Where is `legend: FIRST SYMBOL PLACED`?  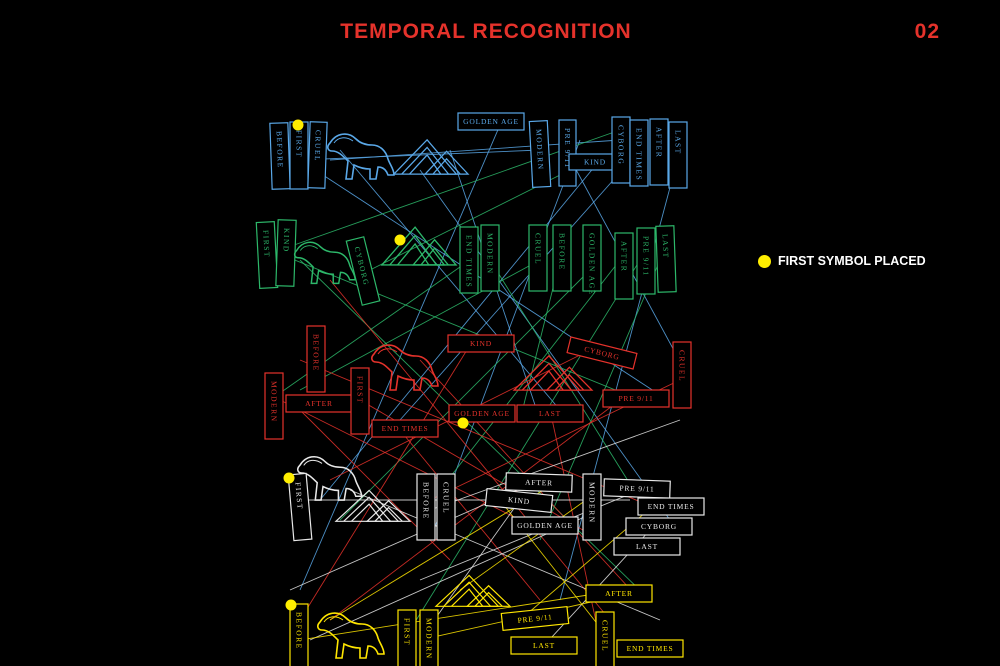
legend: FIRST SYMBOL PLACED is located at coordinates (842, 261).